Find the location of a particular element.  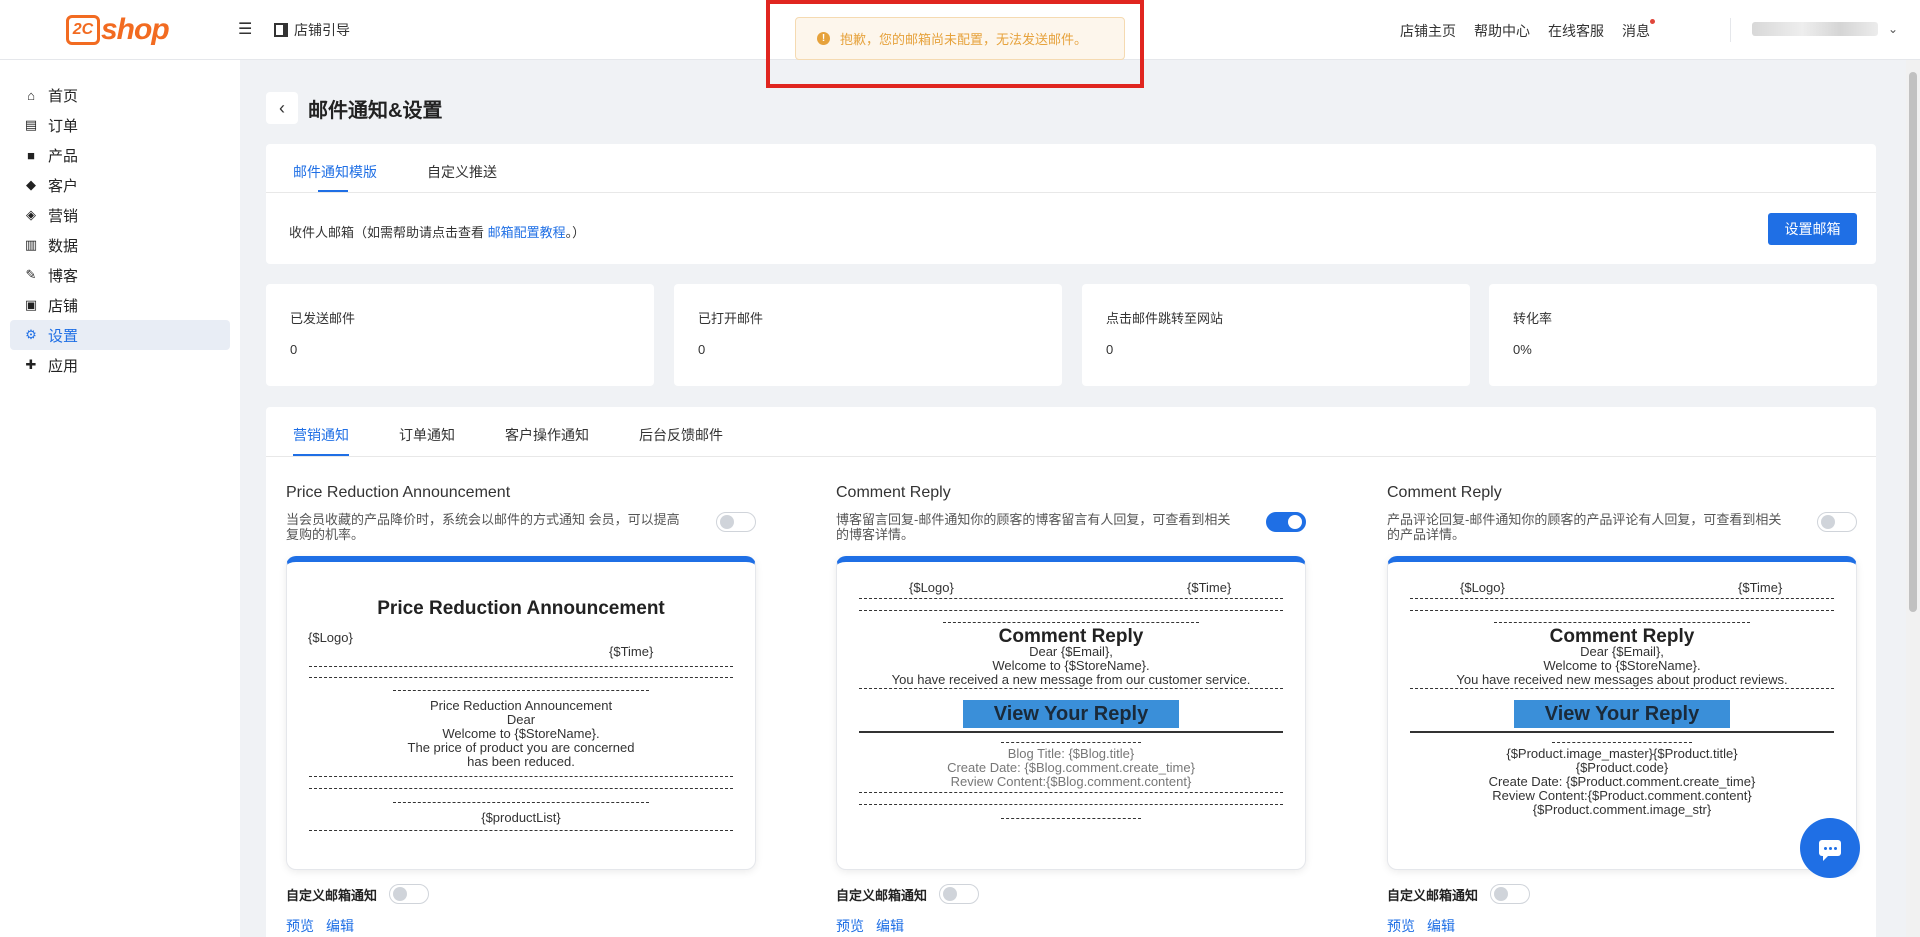

back-button: ‹ is located at coordinates (282, 108).